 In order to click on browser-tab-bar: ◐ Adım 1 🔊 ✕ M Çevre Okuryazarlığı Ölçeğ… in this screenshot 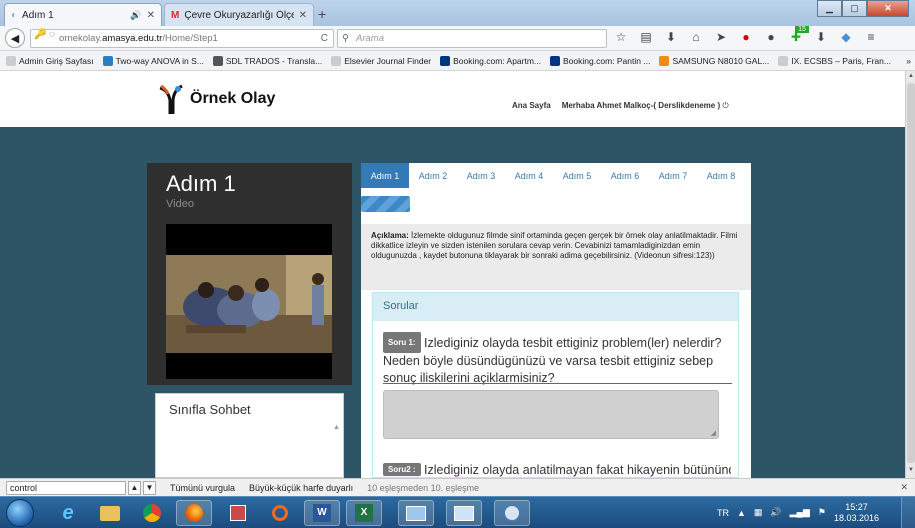, I will do `click(457, 13)`.